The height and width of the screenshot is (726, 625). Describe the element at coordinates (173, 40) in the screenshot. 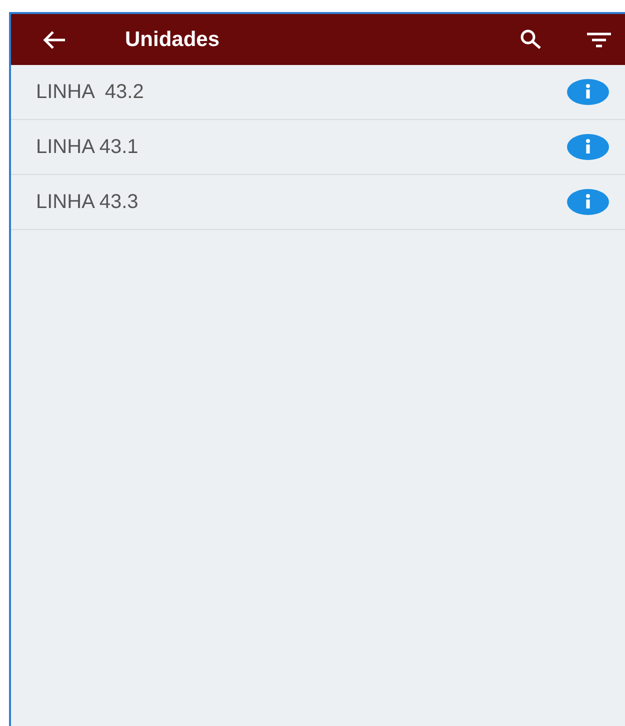

I see `screen-title: Unidades` at that location.